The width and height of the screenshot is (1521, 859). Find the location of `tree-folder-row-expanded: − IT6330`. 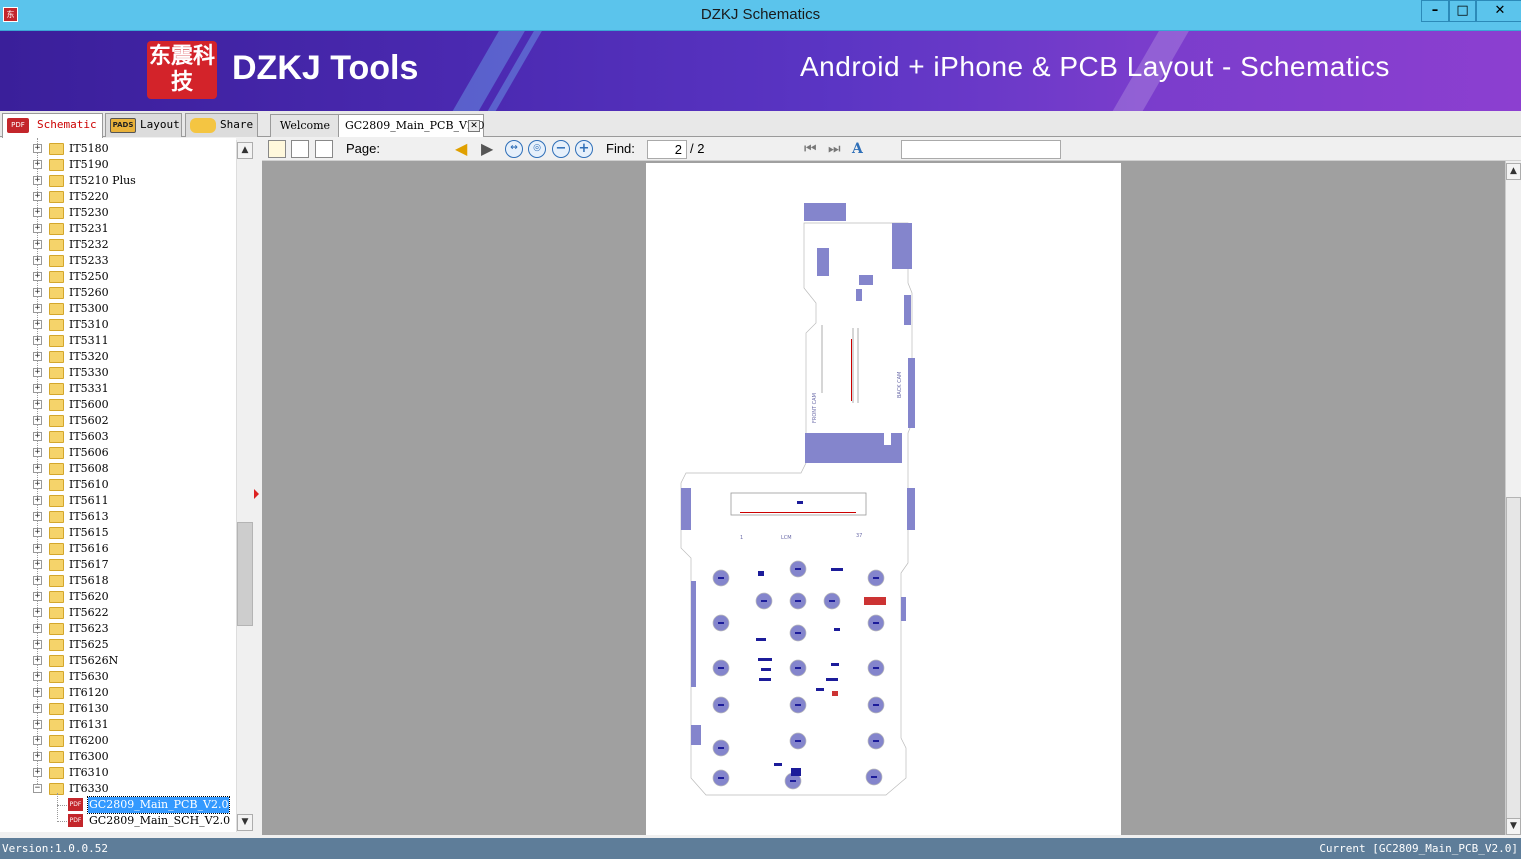

tree-folder-row-expanded: − IT6330 is located at coordinates (118, 789).